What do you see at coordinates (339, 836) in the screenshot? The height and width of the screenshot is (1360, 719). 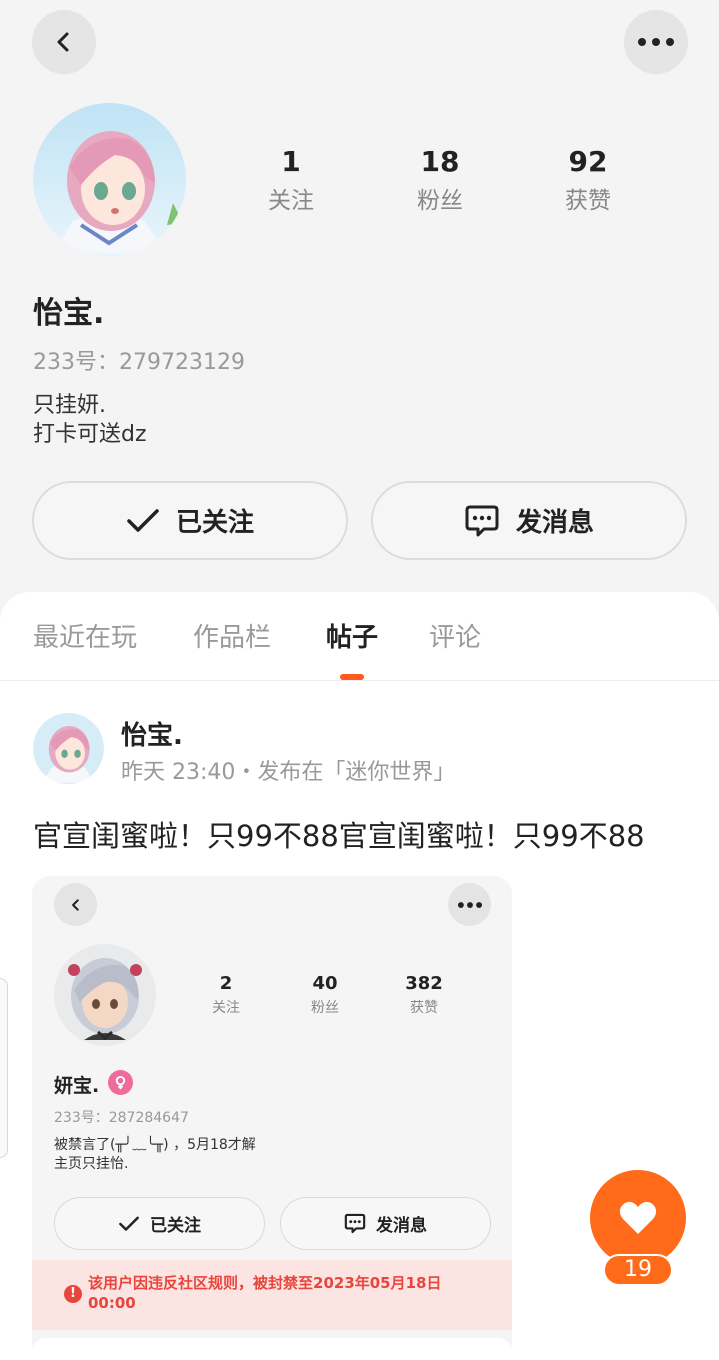 I see `post-text: 官宣闺蜜啦！只99不88官宣闺蜜啦！只99不88` at bounding box center [339, 836].